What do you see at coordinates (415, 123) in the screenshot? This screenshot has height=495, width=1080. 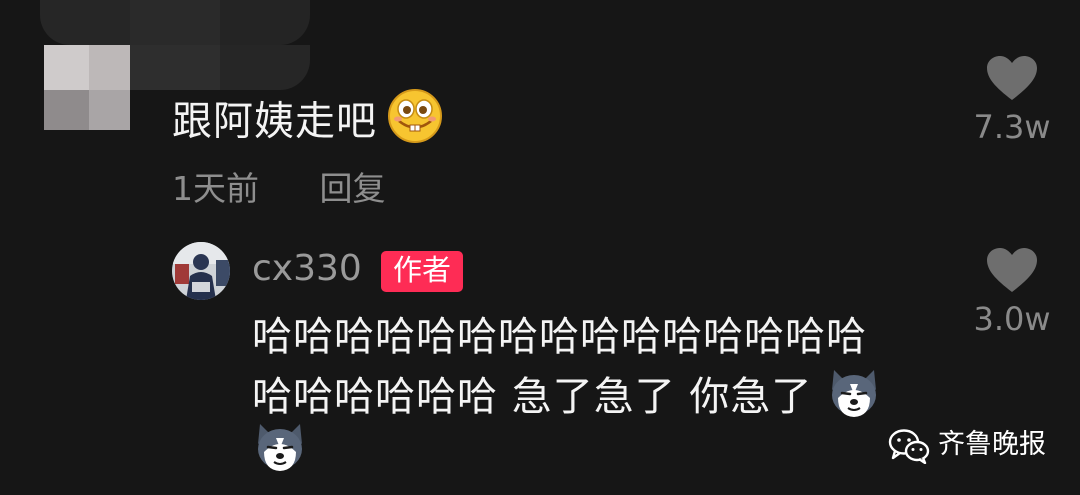 I see `grinning-buck-tooth-emoji-icon` at bounding box center [415, 123].